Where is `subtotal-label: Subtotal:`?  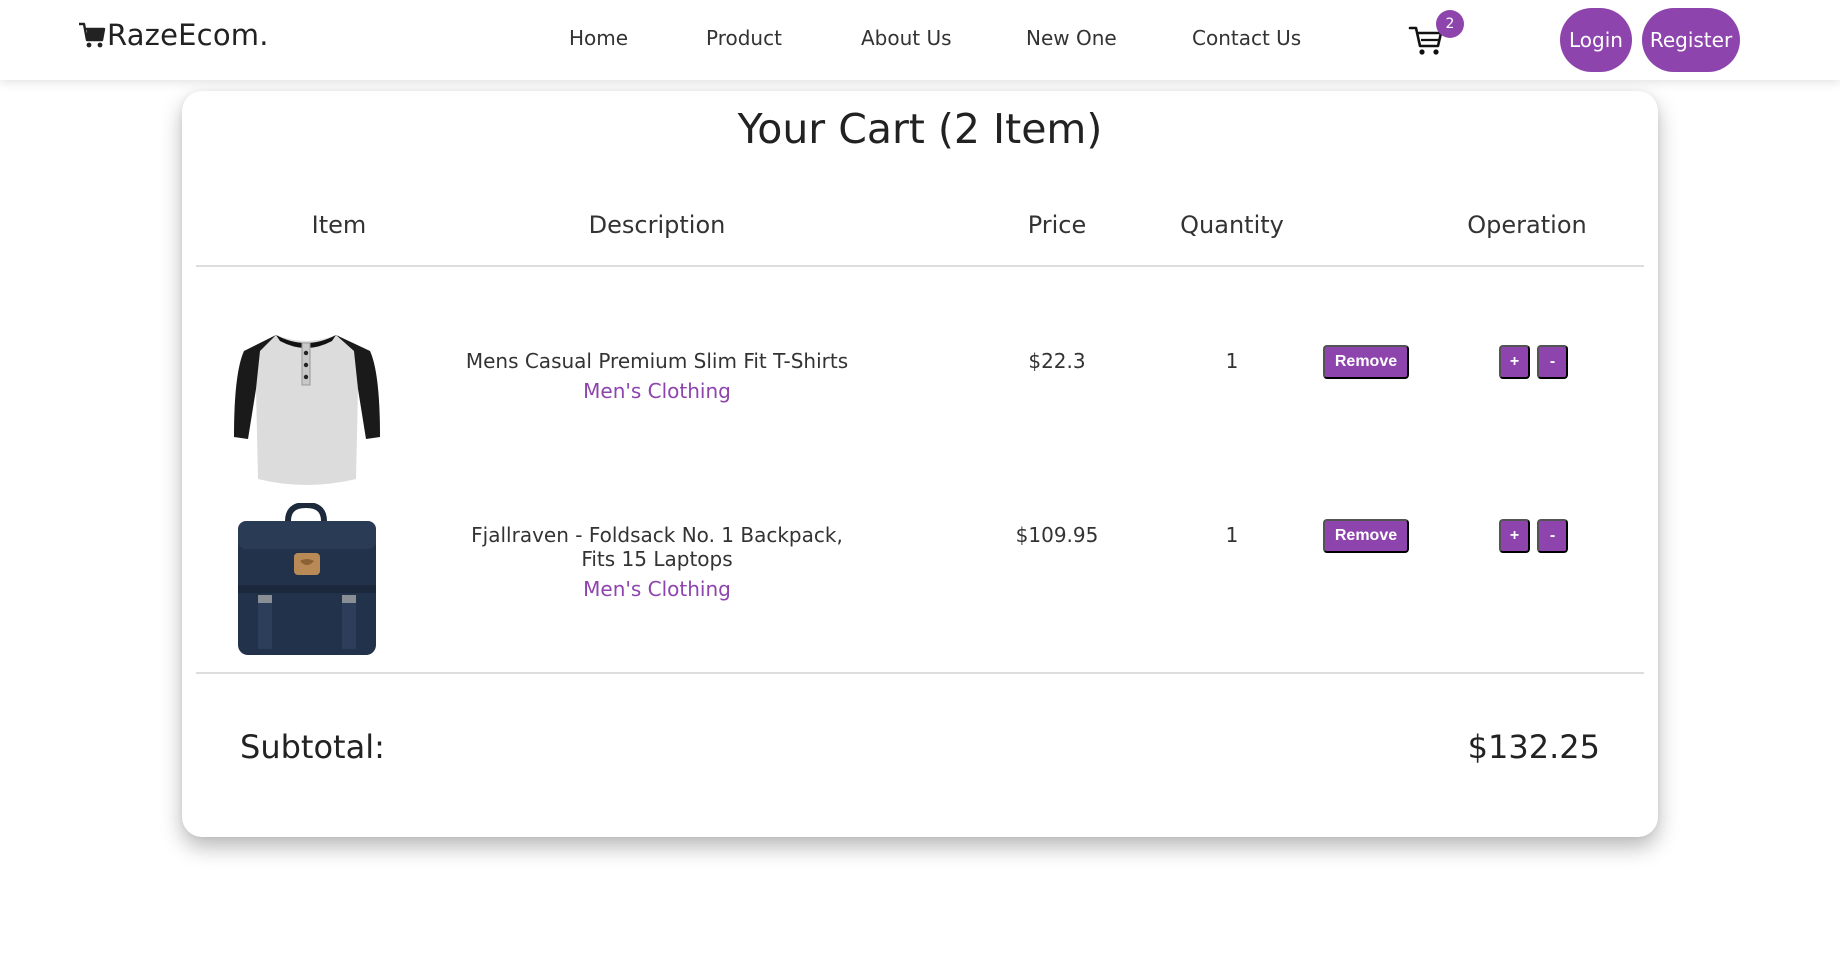 subtotal-label: Subtotal: is located at coordinates (312, 747).